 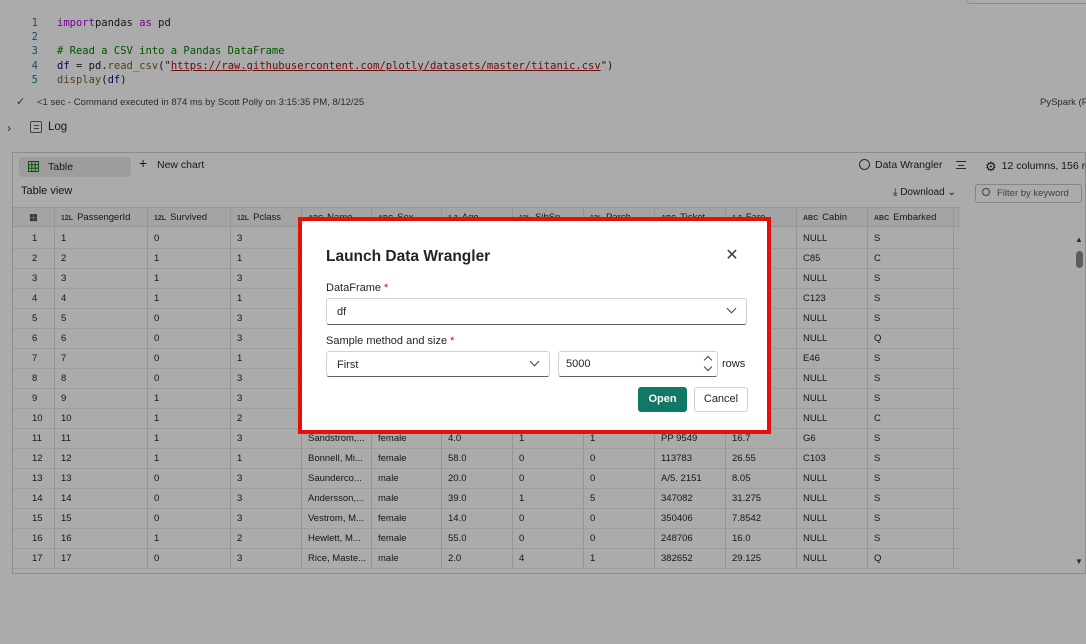 What do you see at coordinates (387, 341) in the screenshot?
I see `sample-method-label-text: Sample method and size` at bounding box center [387, 341].